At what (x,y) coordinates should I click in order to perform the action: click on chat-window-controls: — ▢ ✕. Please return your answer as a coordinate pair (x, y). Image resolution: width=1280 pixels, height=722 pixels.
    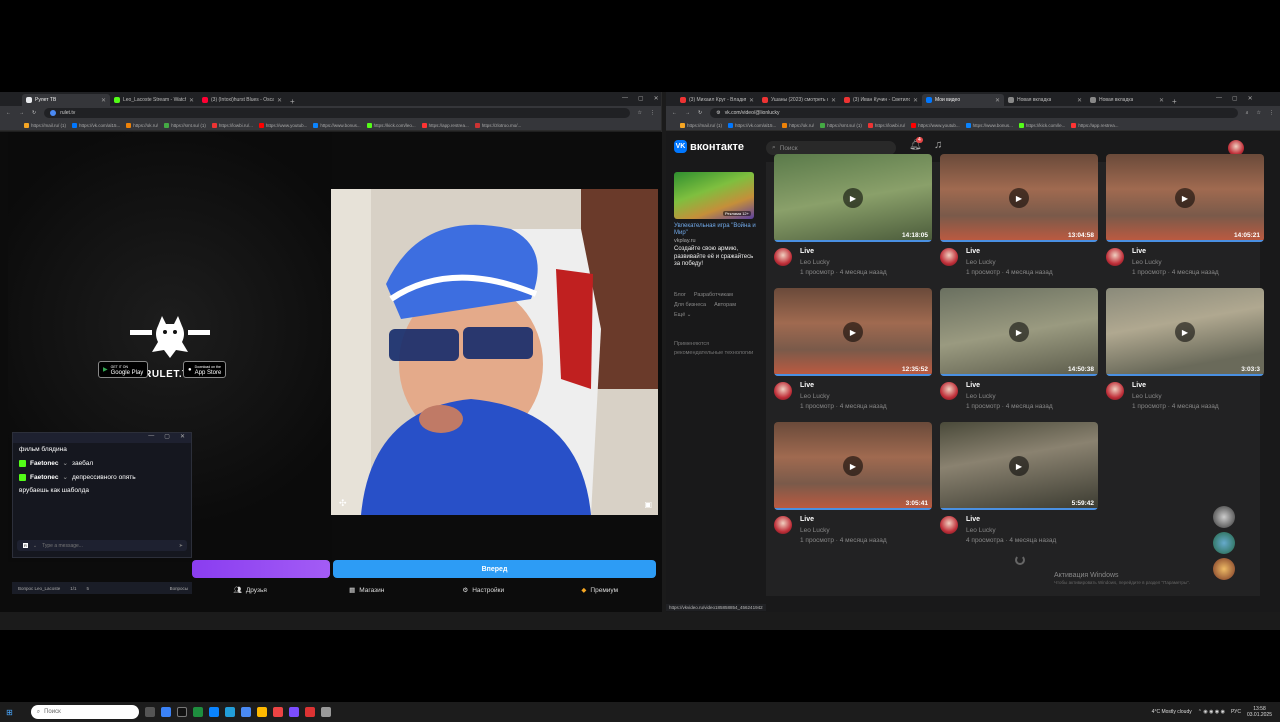
    Looking at the image, I should click on (102, 438).